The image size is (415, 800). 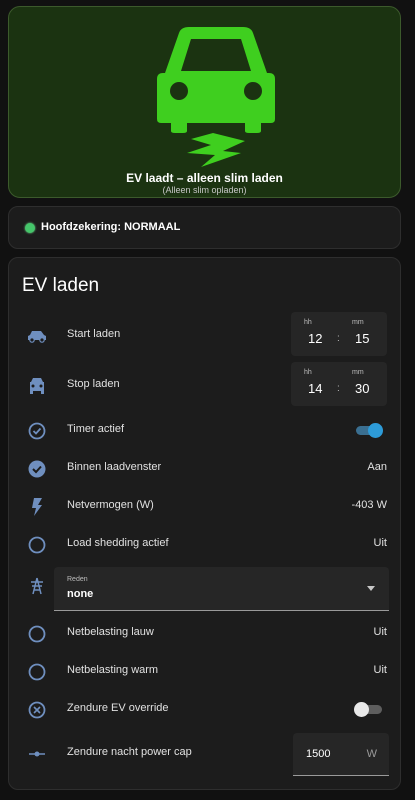 I want to click on load-shedding-row: Load shedding actief Uit, so click(x=204, y=544).